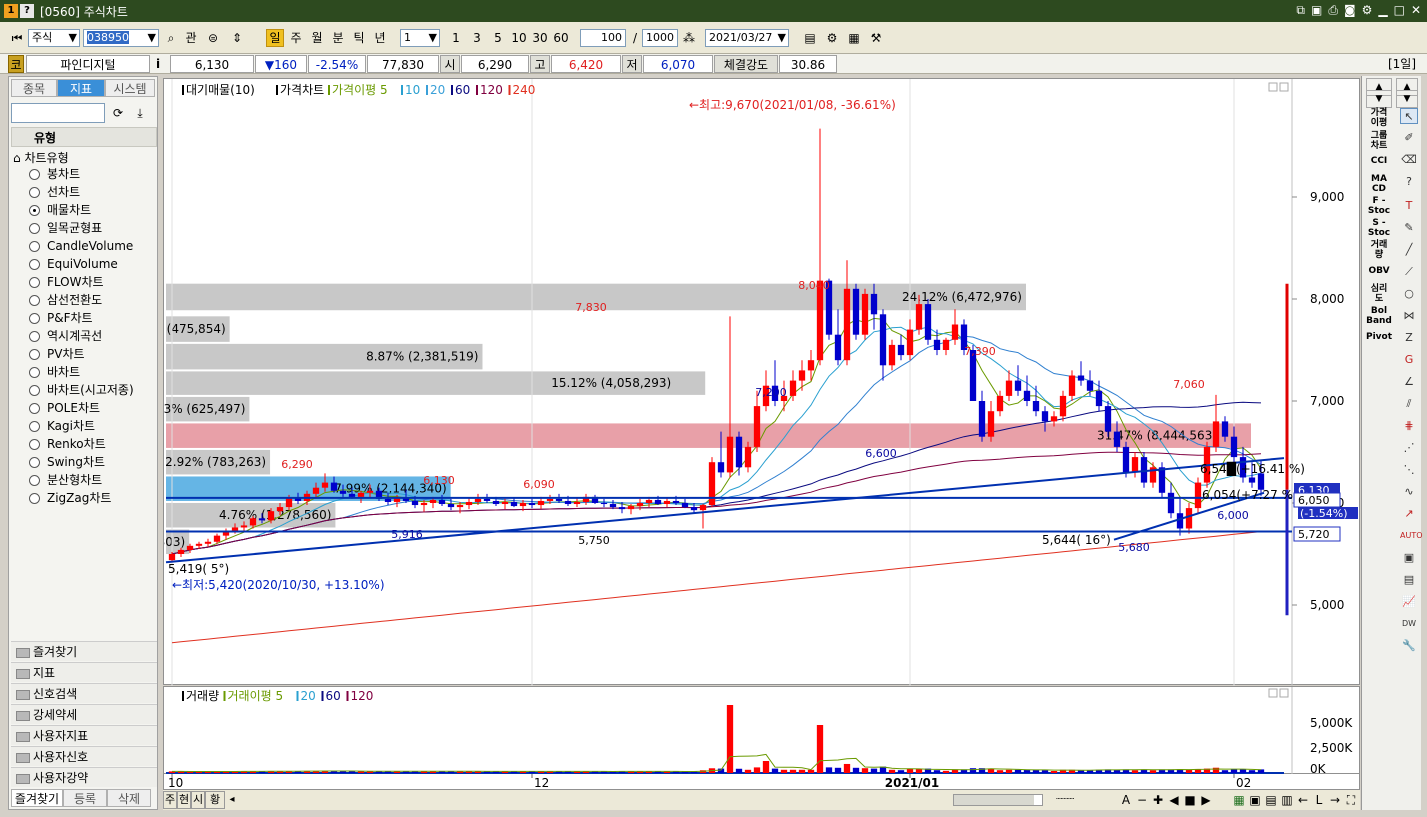 Image resolution: width=1427 pixels, height=817 pixels. What do you see at coordinates (1409, 580) in the screenshot?
I see `doc-tool-icon: ▤` at bounding box center [1409, 580].